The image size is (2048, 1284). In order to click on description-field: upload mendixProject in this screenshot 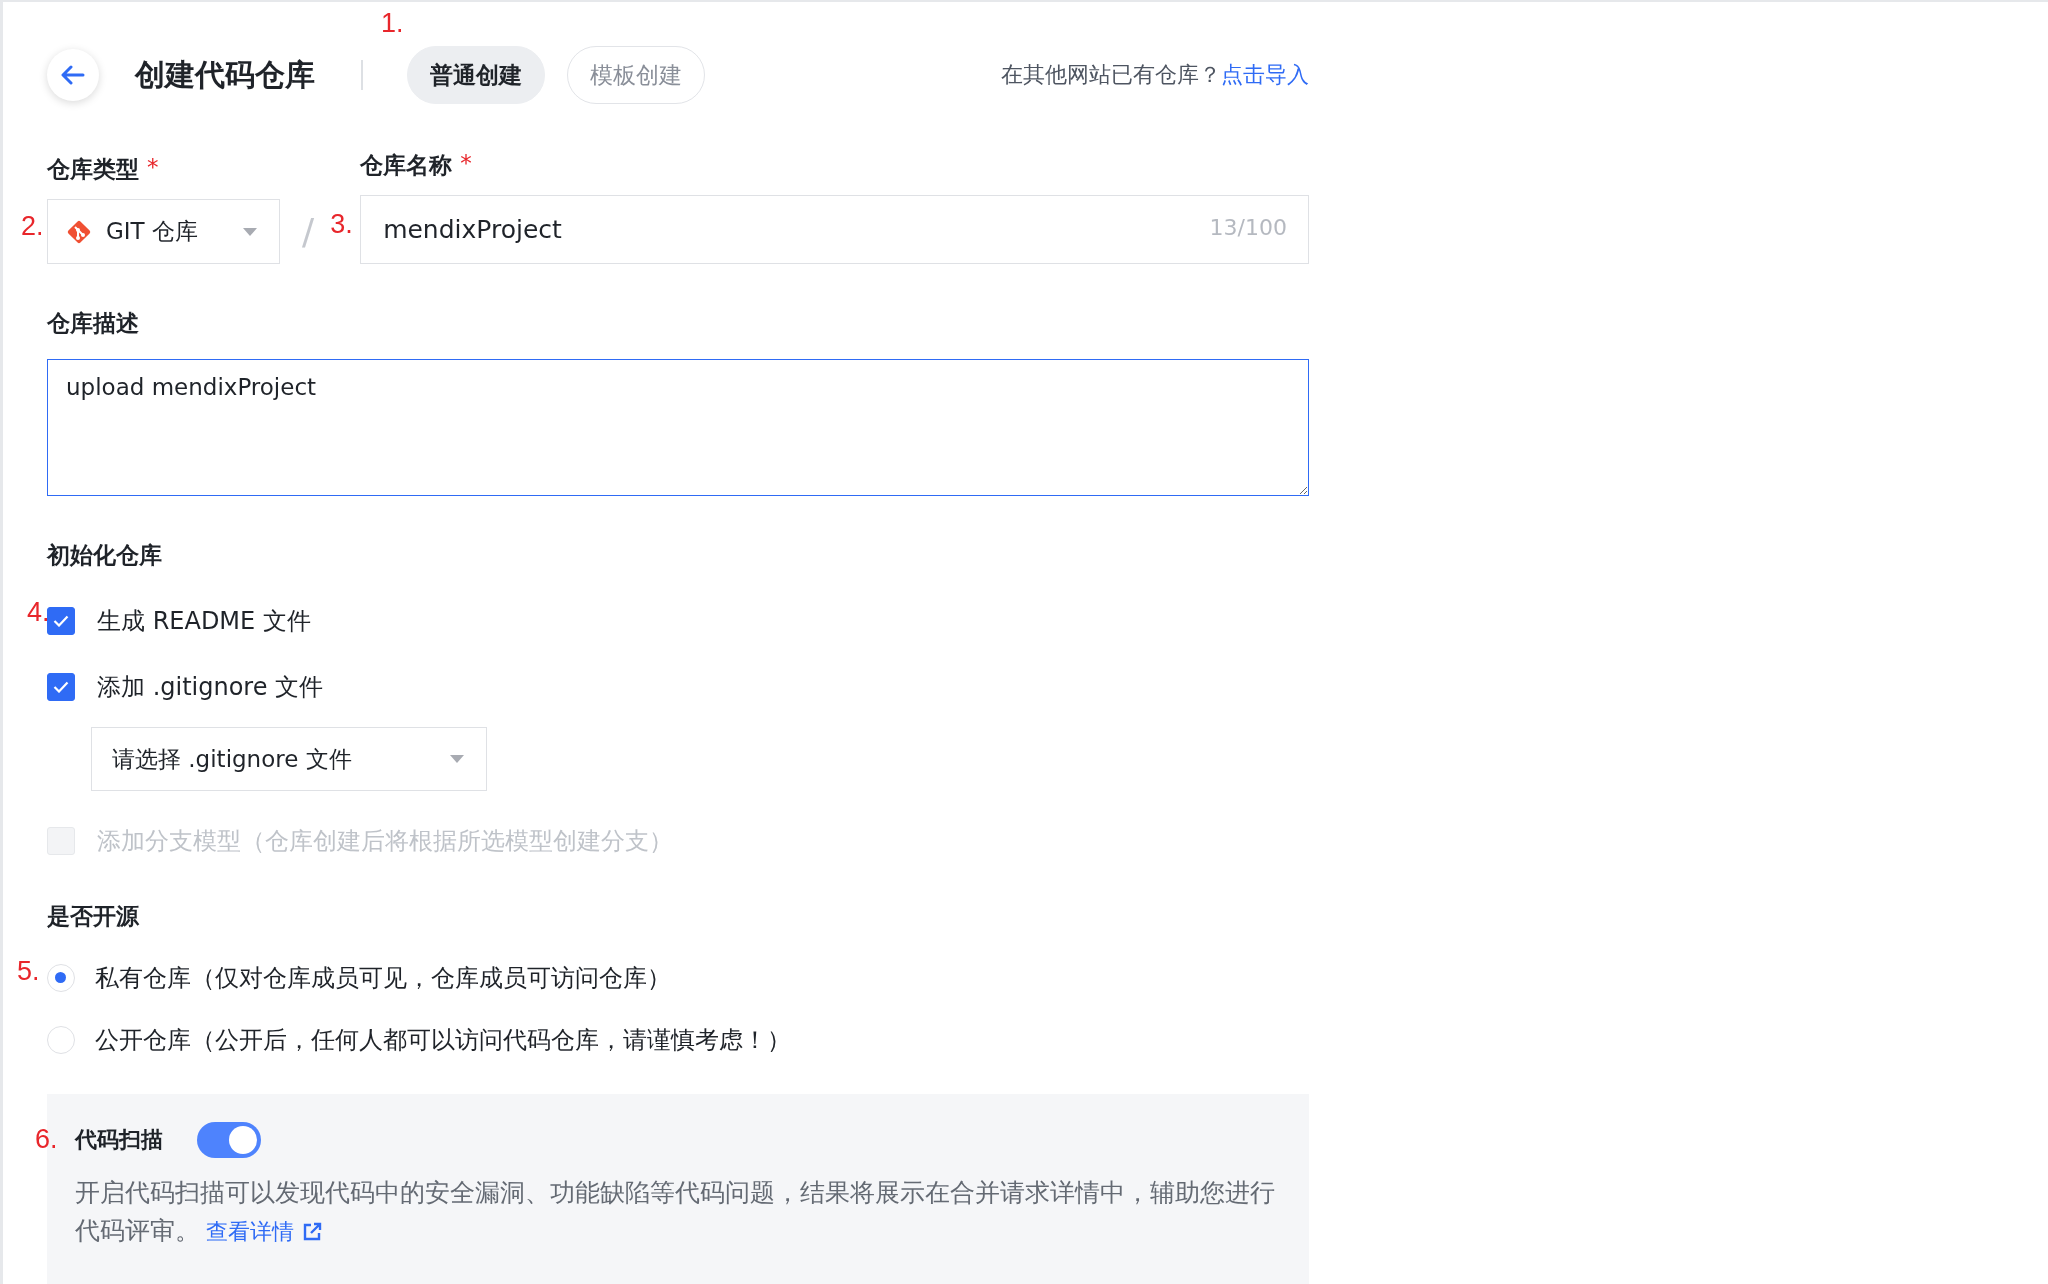, I will do `click(678, 427)`.